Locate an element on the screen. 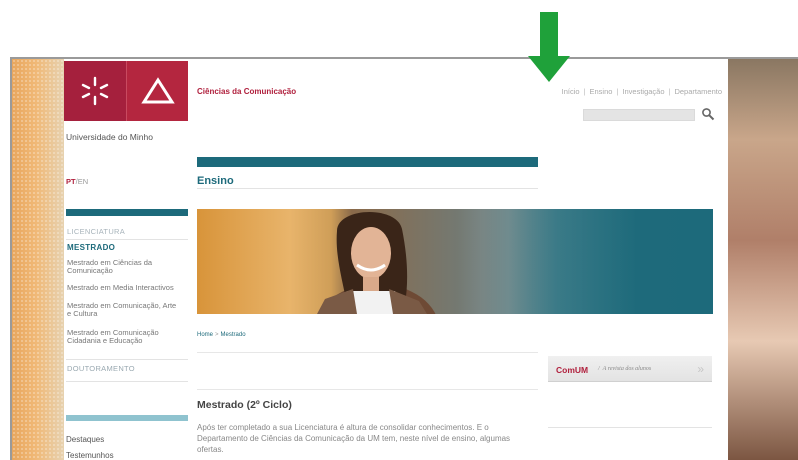 The width and height of the screenshot is (798, 460). search-input is located at coordinates (639, 115).